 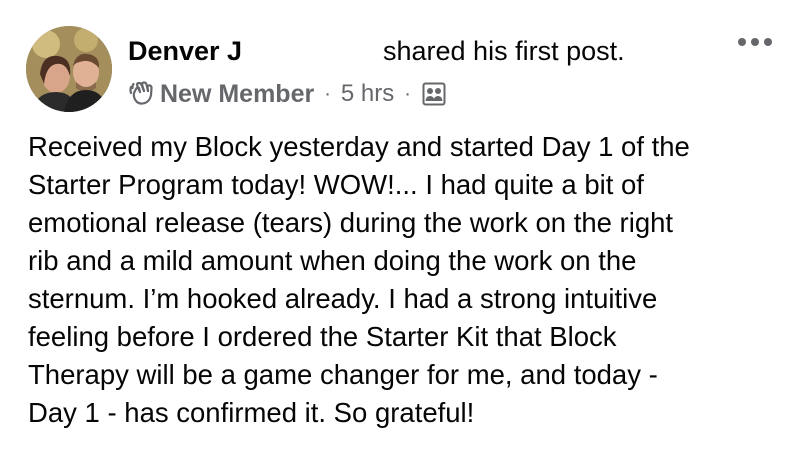 I want to click on member-badge-label: New Member, so click(x=237, y=94).